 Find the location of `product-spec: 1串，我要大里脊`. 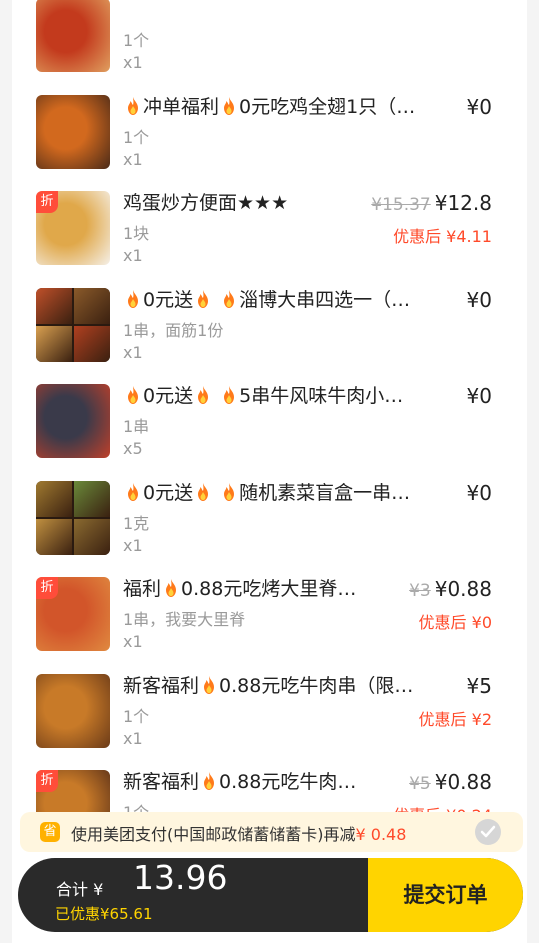

product-spec: 1串，我要大里脊 is located at coordinates (184, 619).